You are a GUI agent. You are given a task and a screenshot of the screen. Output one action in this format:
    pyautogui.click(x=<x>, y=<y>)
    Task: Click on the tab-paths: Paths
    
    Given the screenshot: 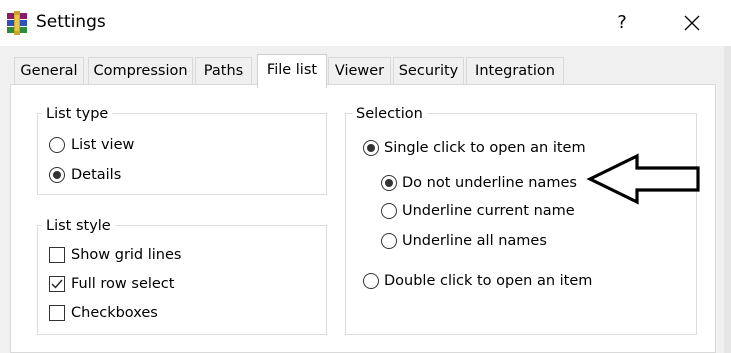 What is the action you would take?
    pyautogui.click(x=223, y=71)
    